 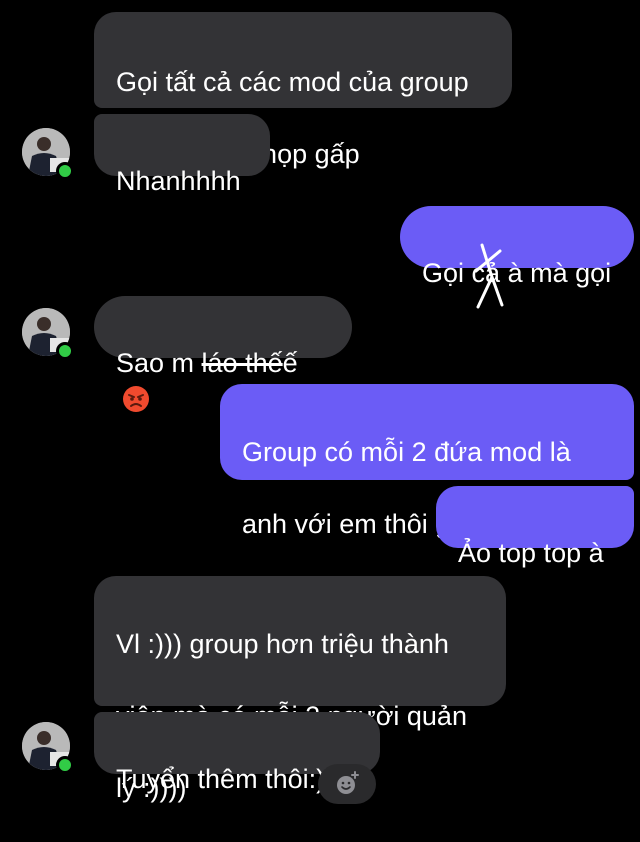 I want to click on message-incoming-2: Nhanhhhh, so click(x=182, y=155).